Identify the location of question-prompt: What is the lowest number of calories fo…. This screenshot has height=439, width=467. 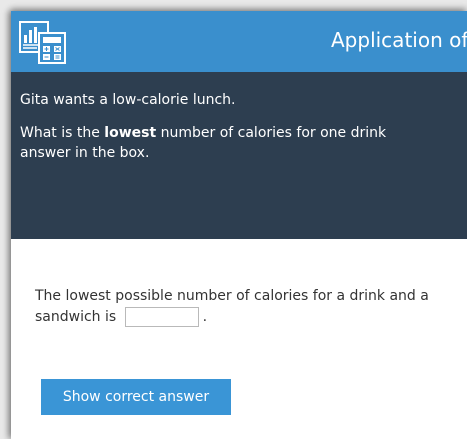
(243, 143).